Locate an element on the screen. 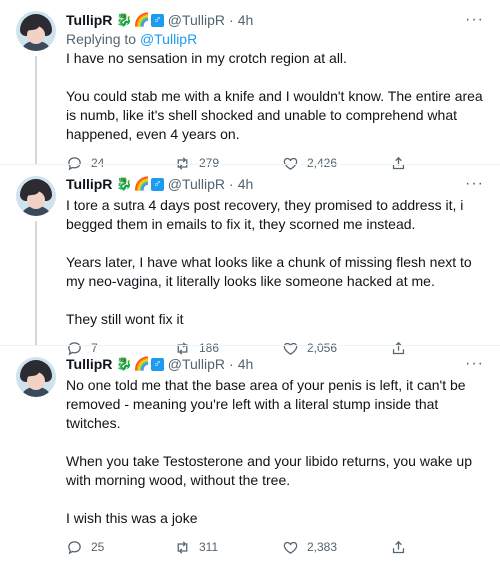  action-bar: 25 311 2,383 is located at coordinates (275, 547).